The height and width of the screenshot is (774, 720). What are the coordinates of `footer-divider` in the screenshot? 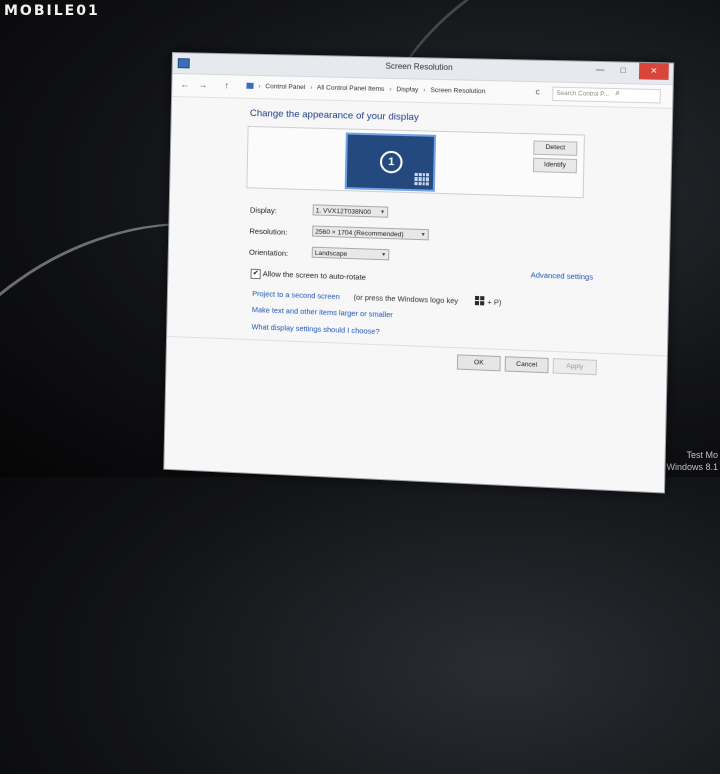 It's located at (417, 346).